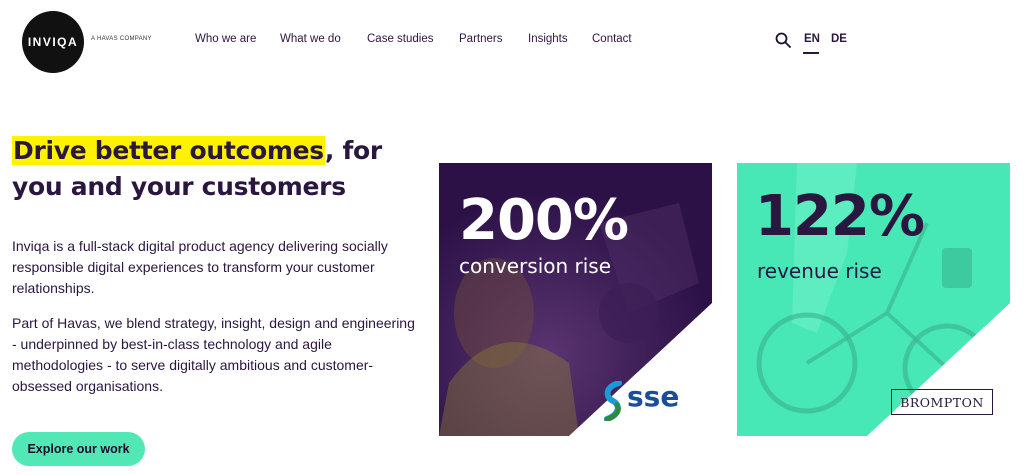 The image size is (1024, 475). What do you see at coordinates (121, 39) in the screenshot?
I see `logo-tagline: A HAVAS COMPANY` at bounding box center [121, 39].